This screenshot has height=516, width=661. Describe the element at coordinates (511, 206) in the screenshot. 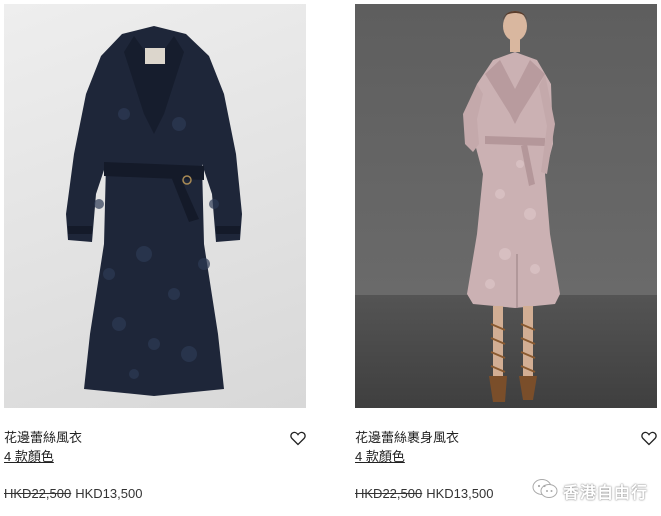

I see `pink-trench-model-illustration` at that location.